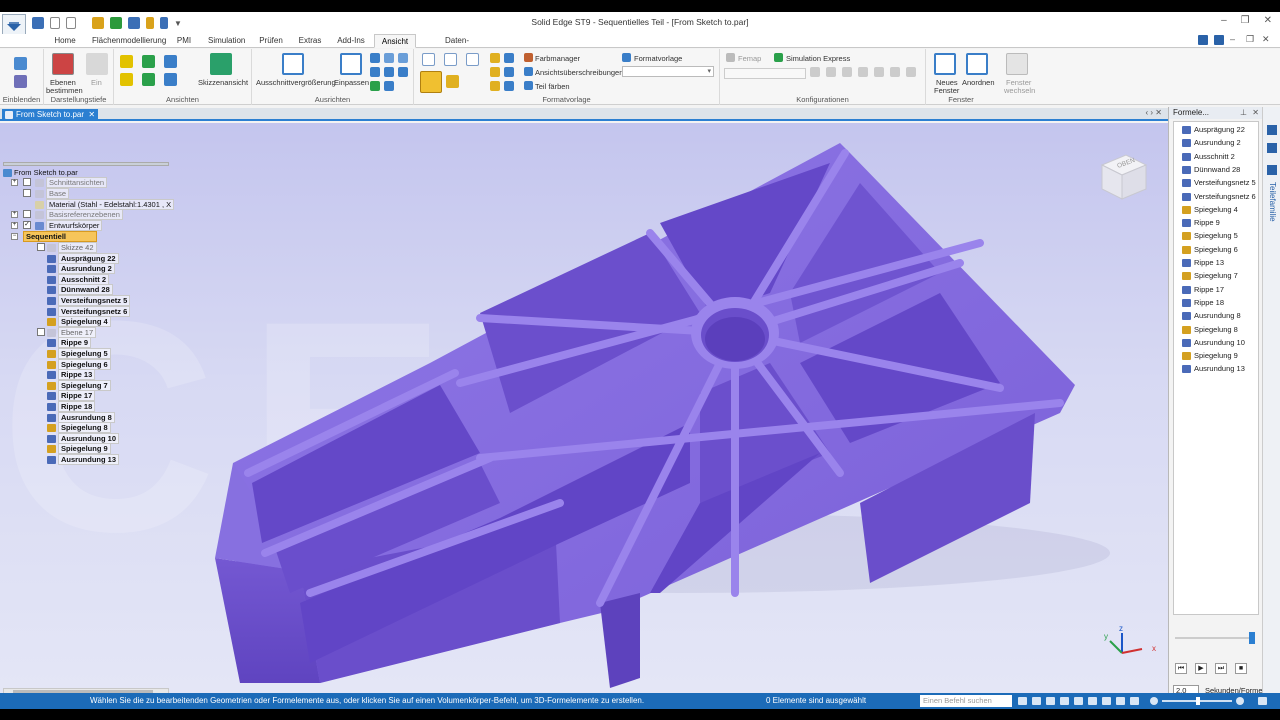 Image resolution: width=1280 pixels, height=720 pixels. Describe the element at coordinates (50, 115) in the screenshot. I see `document-tab: From Sketch to.par ✕` at that location.